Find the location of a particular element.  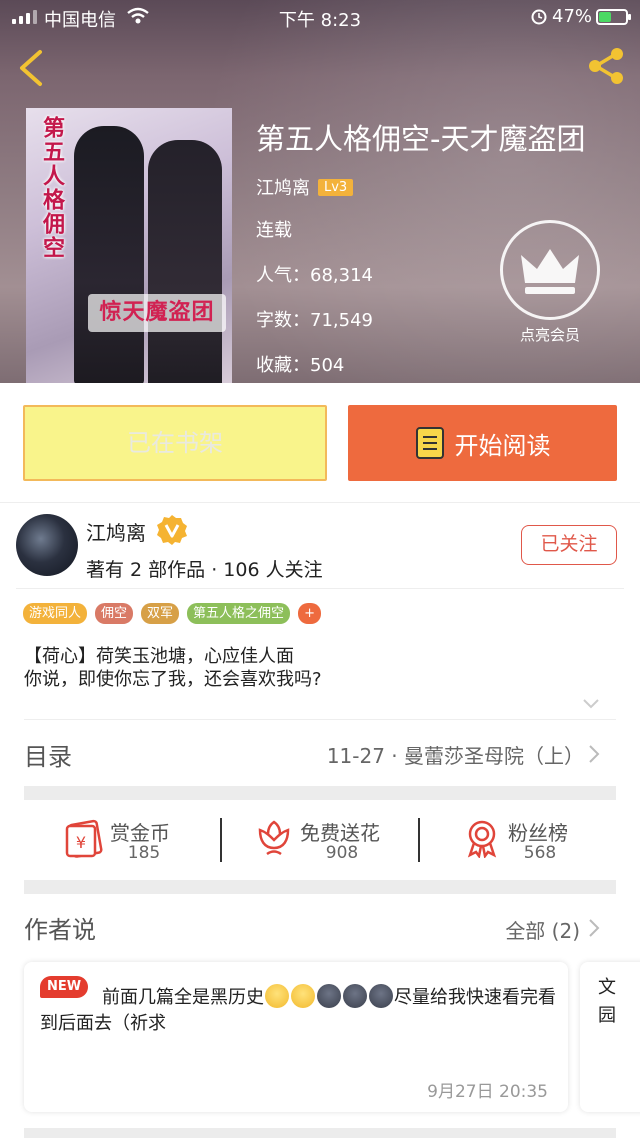

popularity-row: 人气：68,314 is located at coordinates (314, 274).